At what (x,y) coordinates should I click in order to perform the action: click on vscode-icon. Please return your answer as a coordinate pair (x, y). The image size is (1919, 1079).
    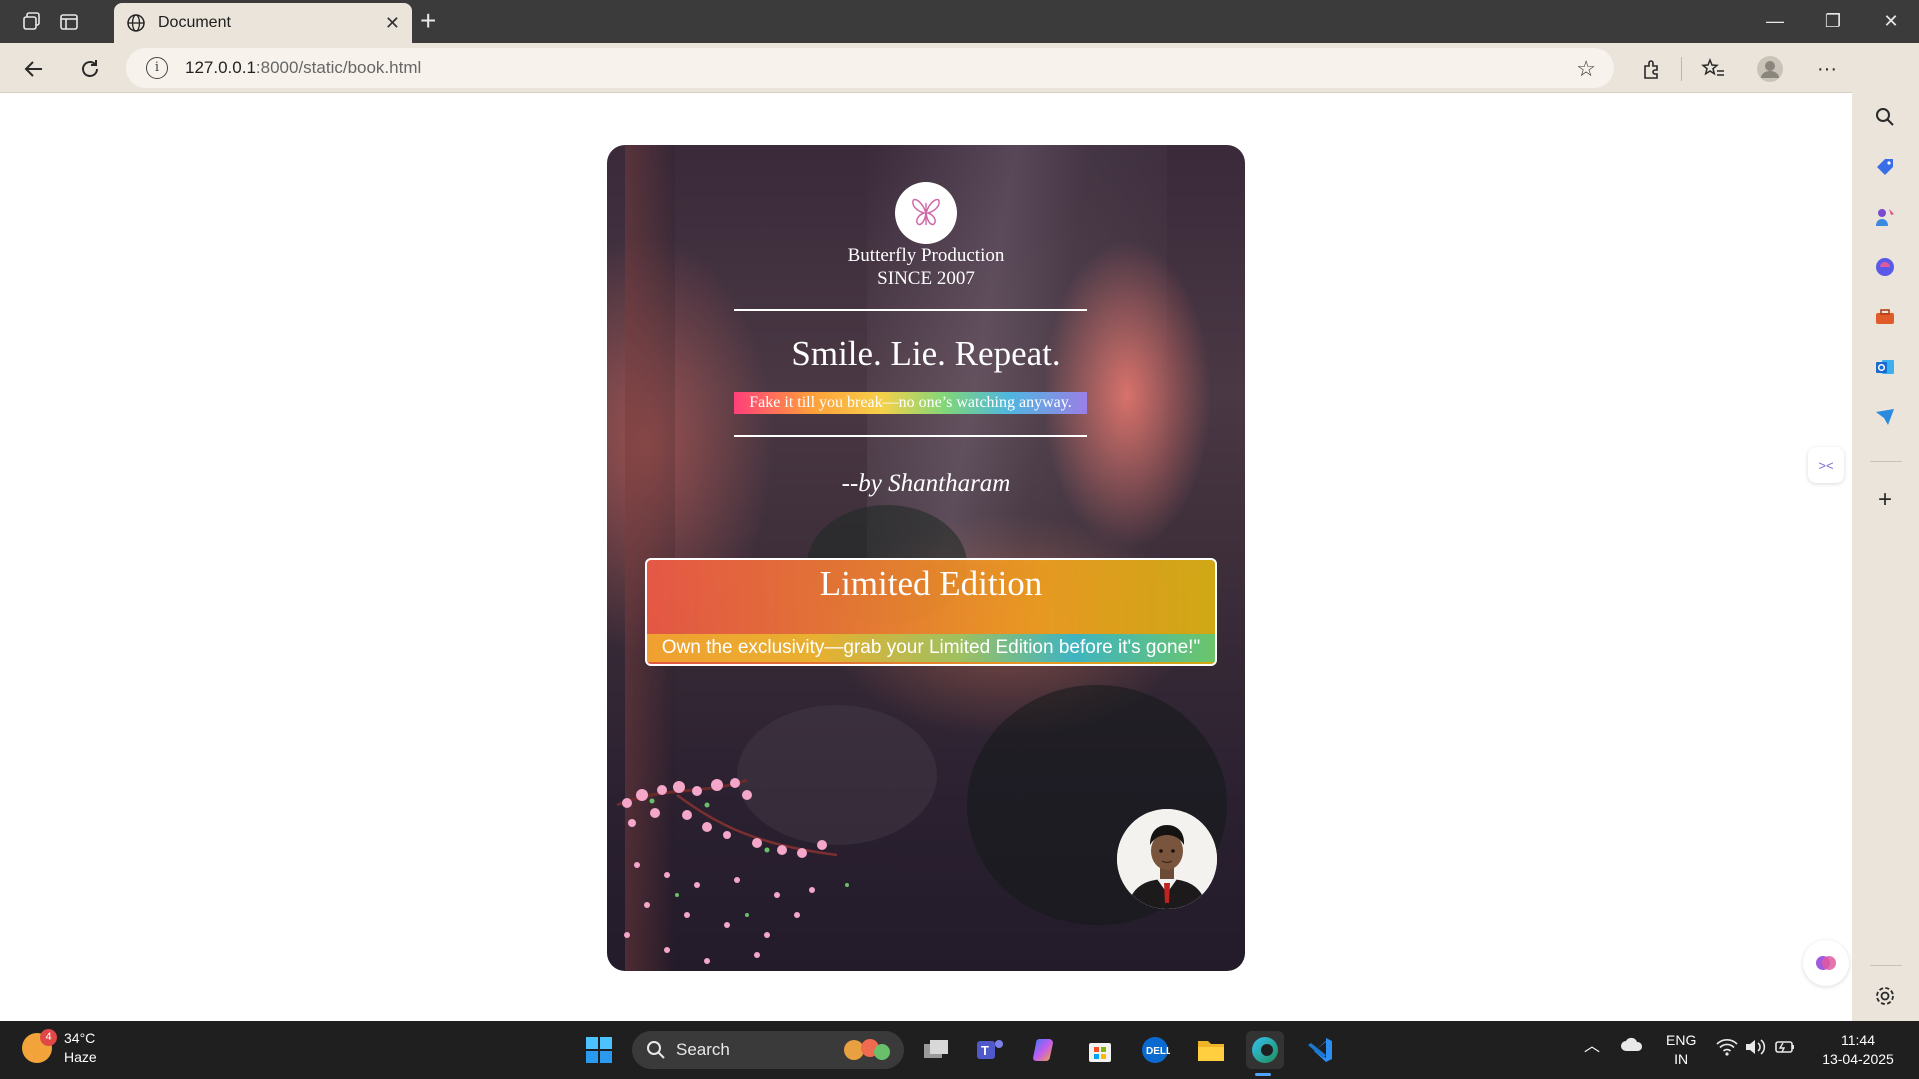
    Looking at the image, I should click on (1320, 1050).